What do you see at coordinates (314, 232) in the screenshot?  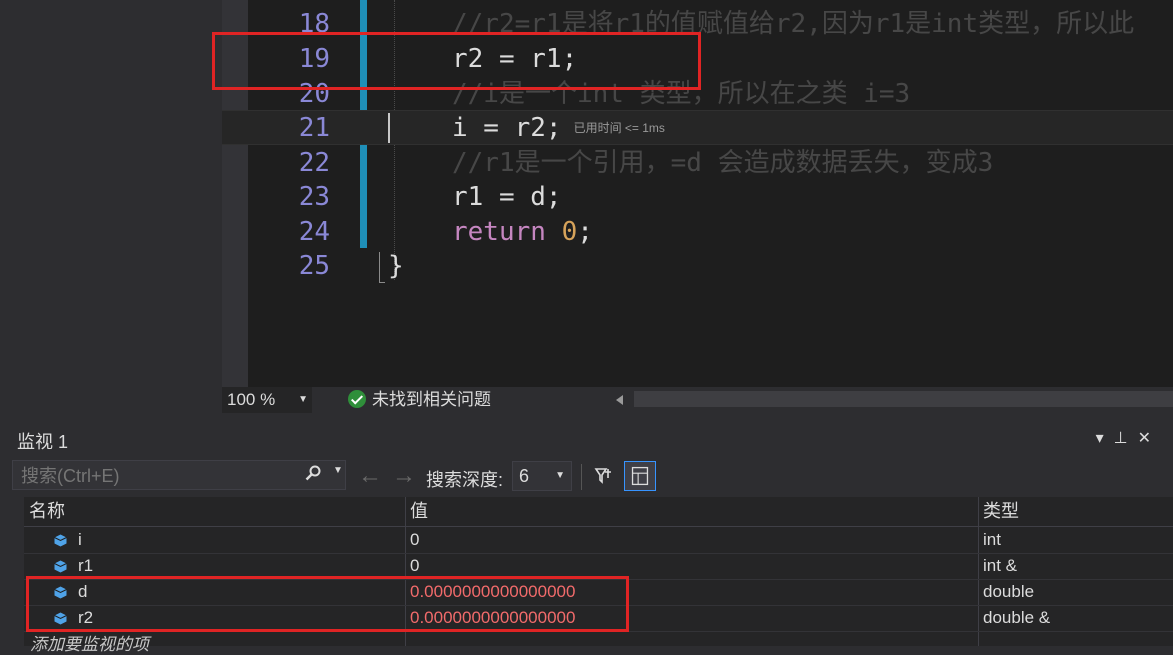 I see `line-number: 24` at bounding box center [314, 232].